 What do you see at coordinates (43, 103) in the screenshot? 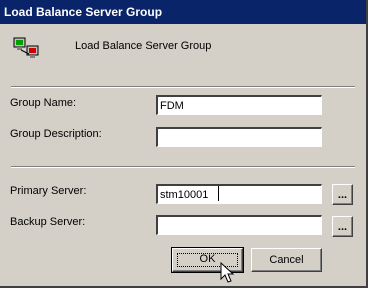
I see `group-name-label: Group Name:` at bounding box center [43, 103].